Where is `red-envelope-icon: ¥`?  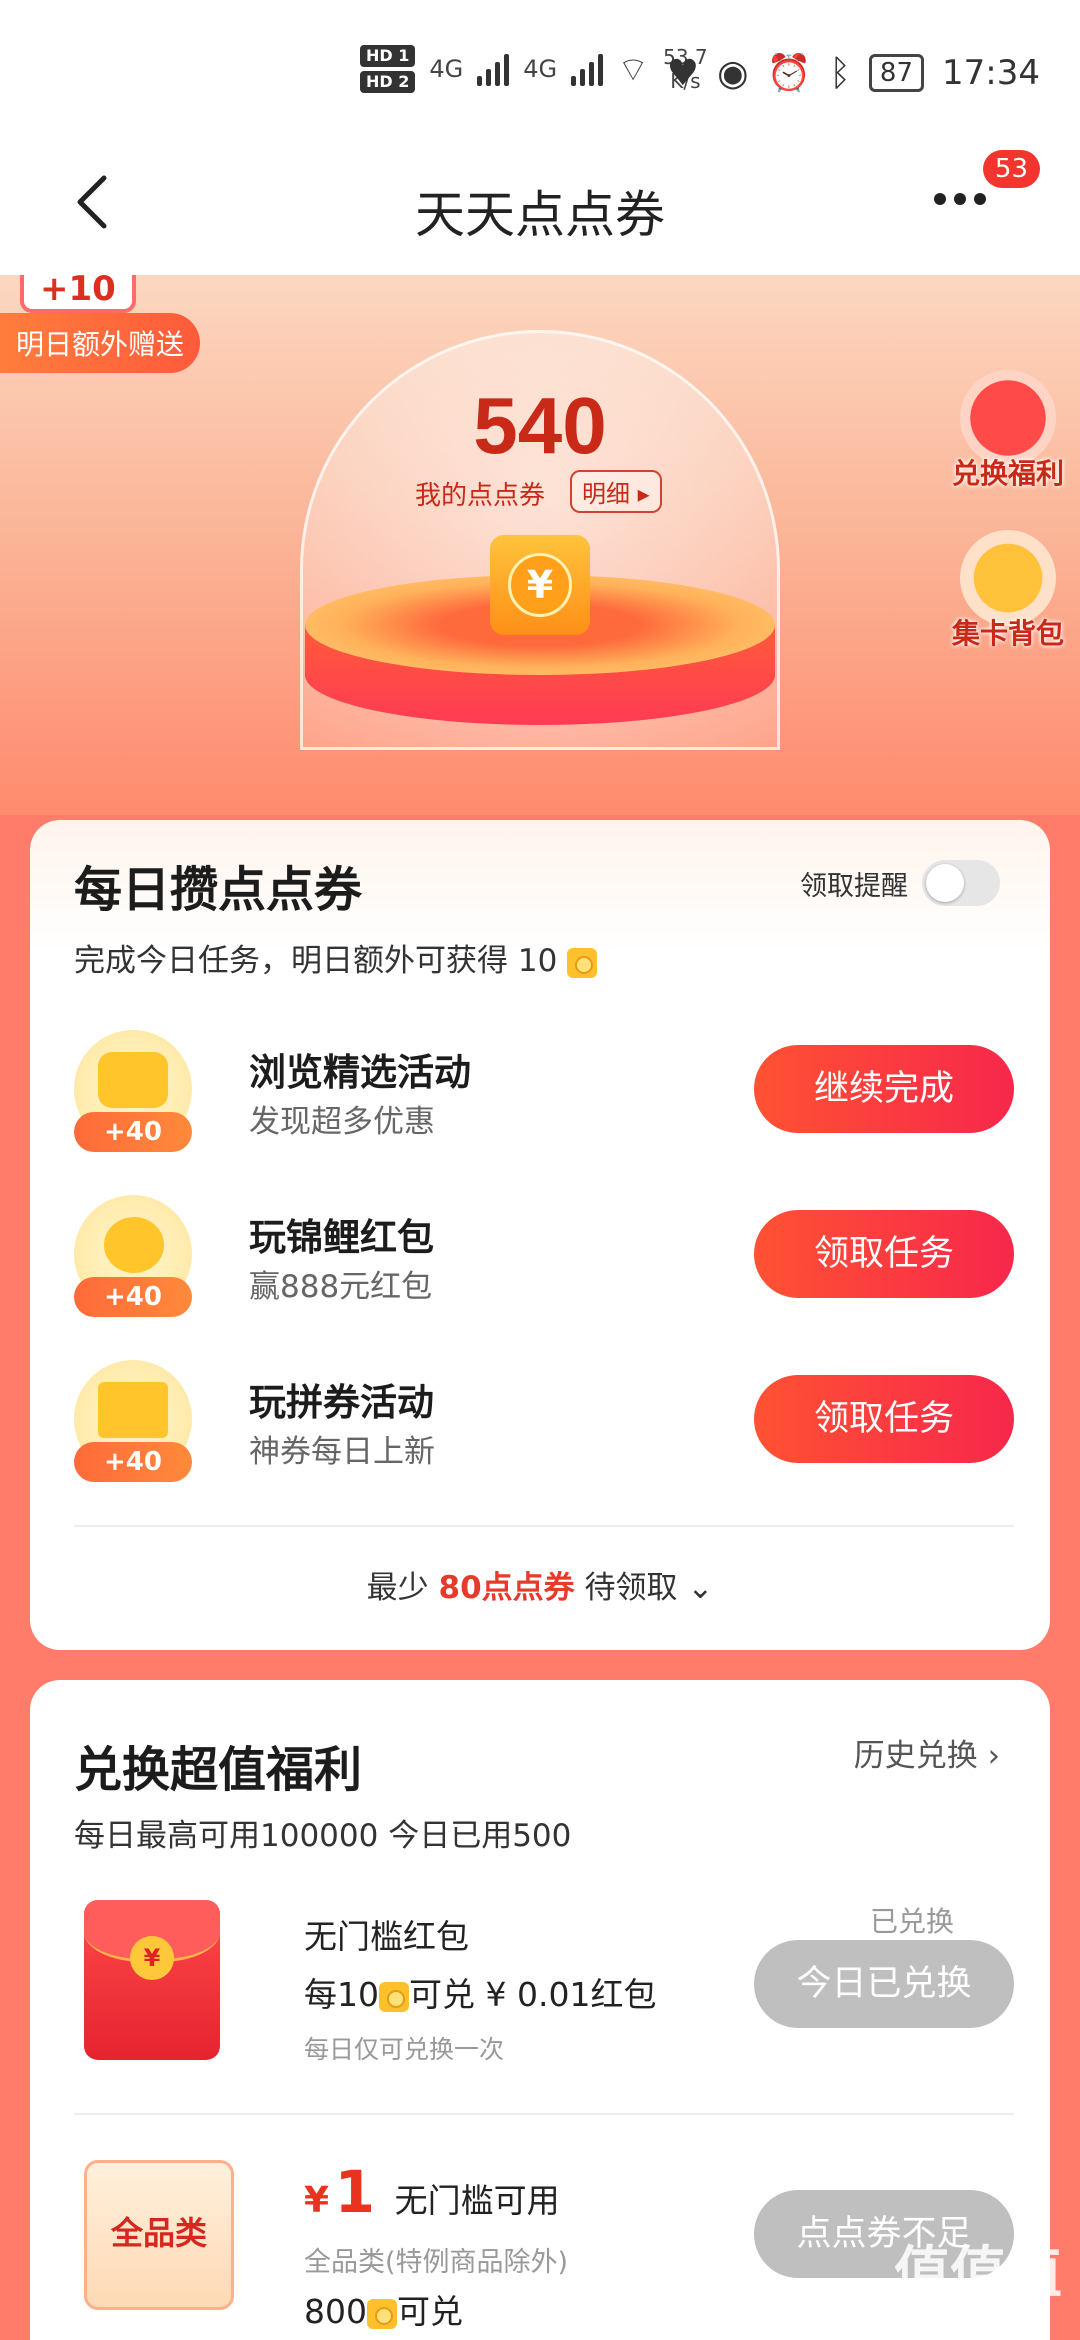 red-envelope-icon: ¥ is located at coordinates (152, 1980).